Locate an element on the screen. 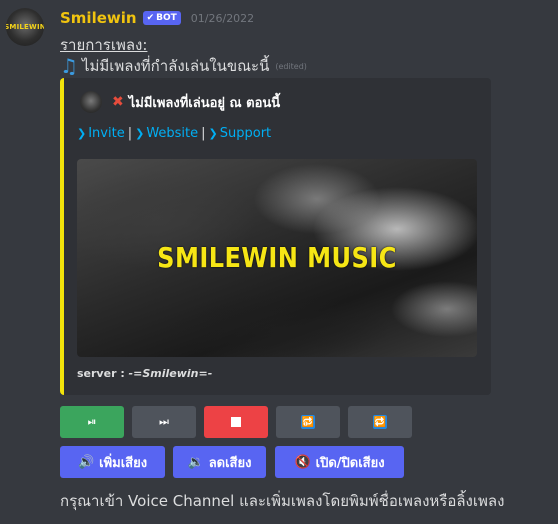 This screenshot has height=524, width=558. invite-link-label: Invite is located at coordinates (106, 133).